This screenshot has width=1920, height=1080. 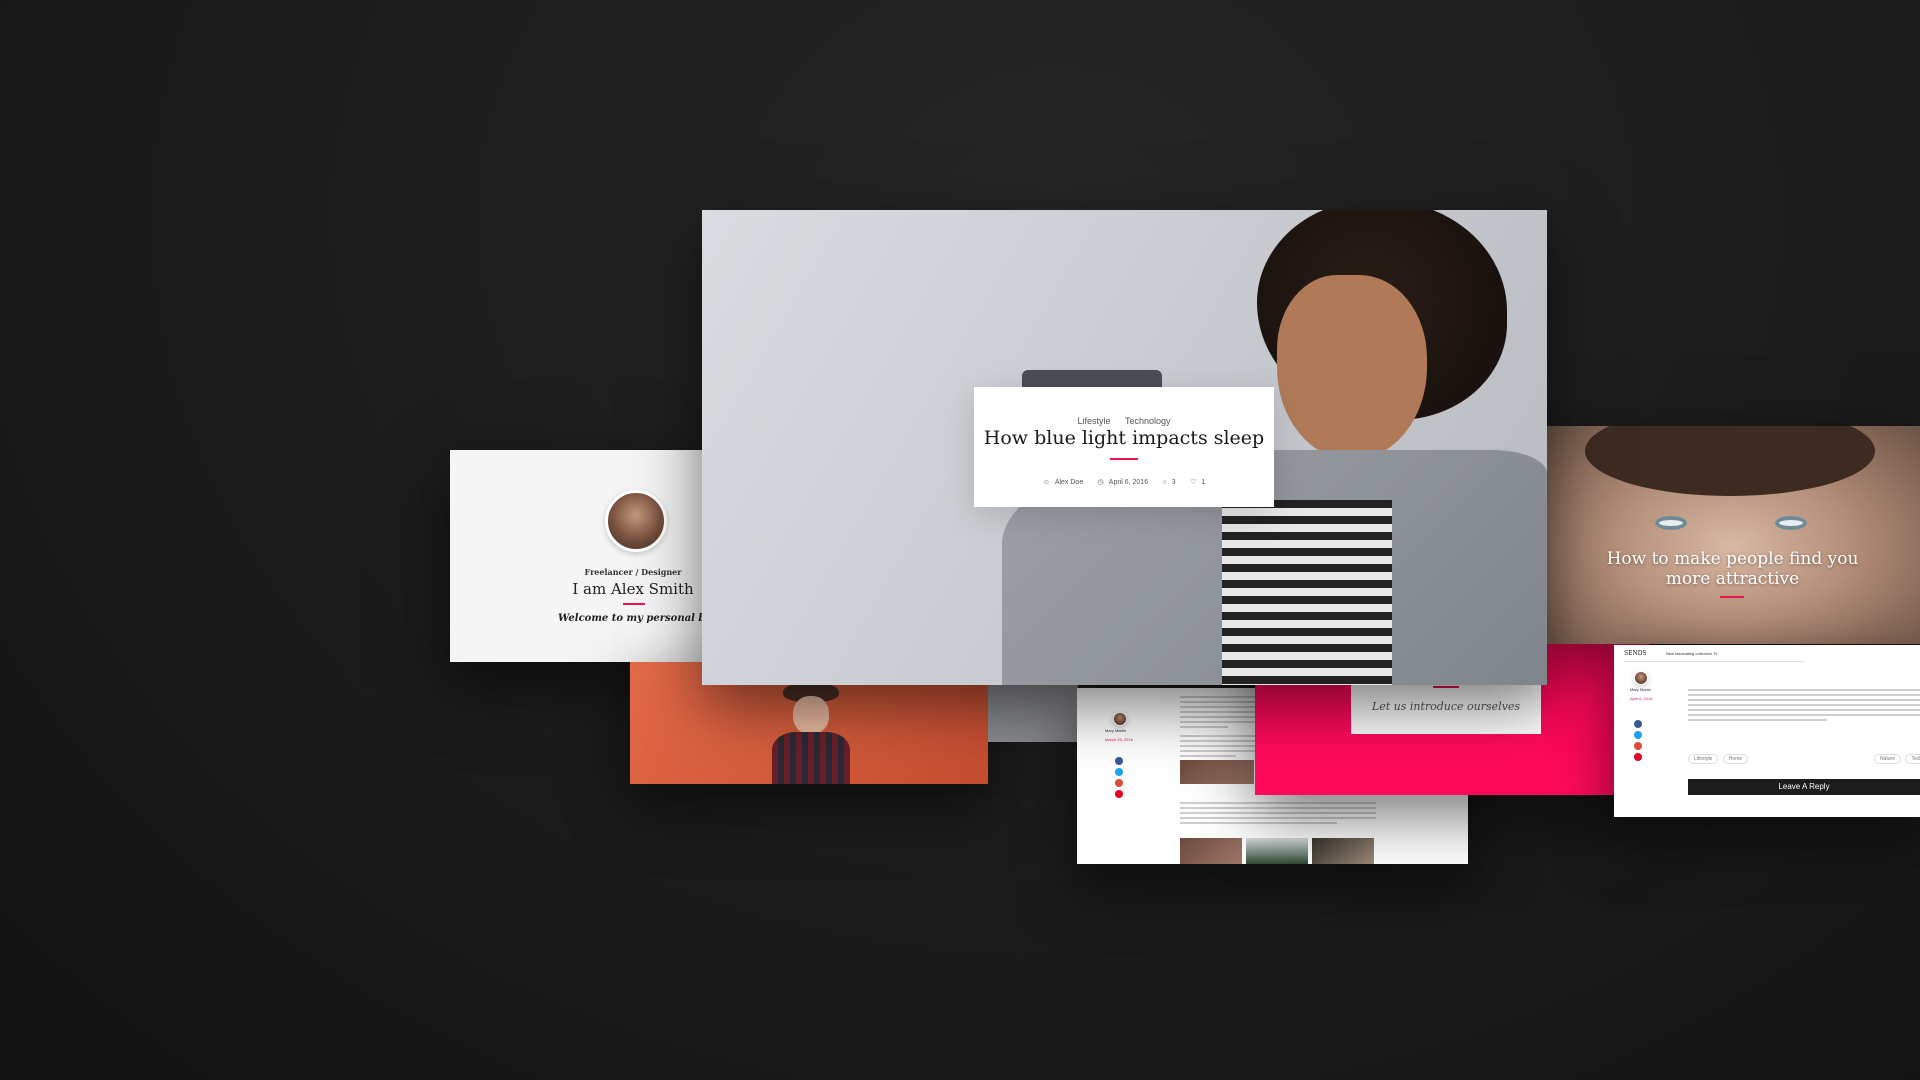 What do you see at coordinates (633, 572) in the screenshot?
I see `author-role: Freelancer / Designer` at bounding box center [633, 572].